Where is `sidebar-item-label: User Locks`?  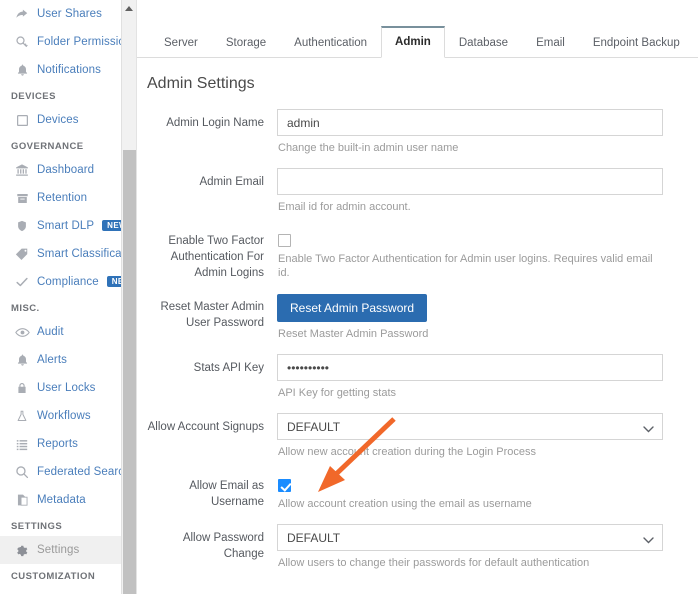 sidebar-item-label: User Locks is located at coordinates (66, 388).